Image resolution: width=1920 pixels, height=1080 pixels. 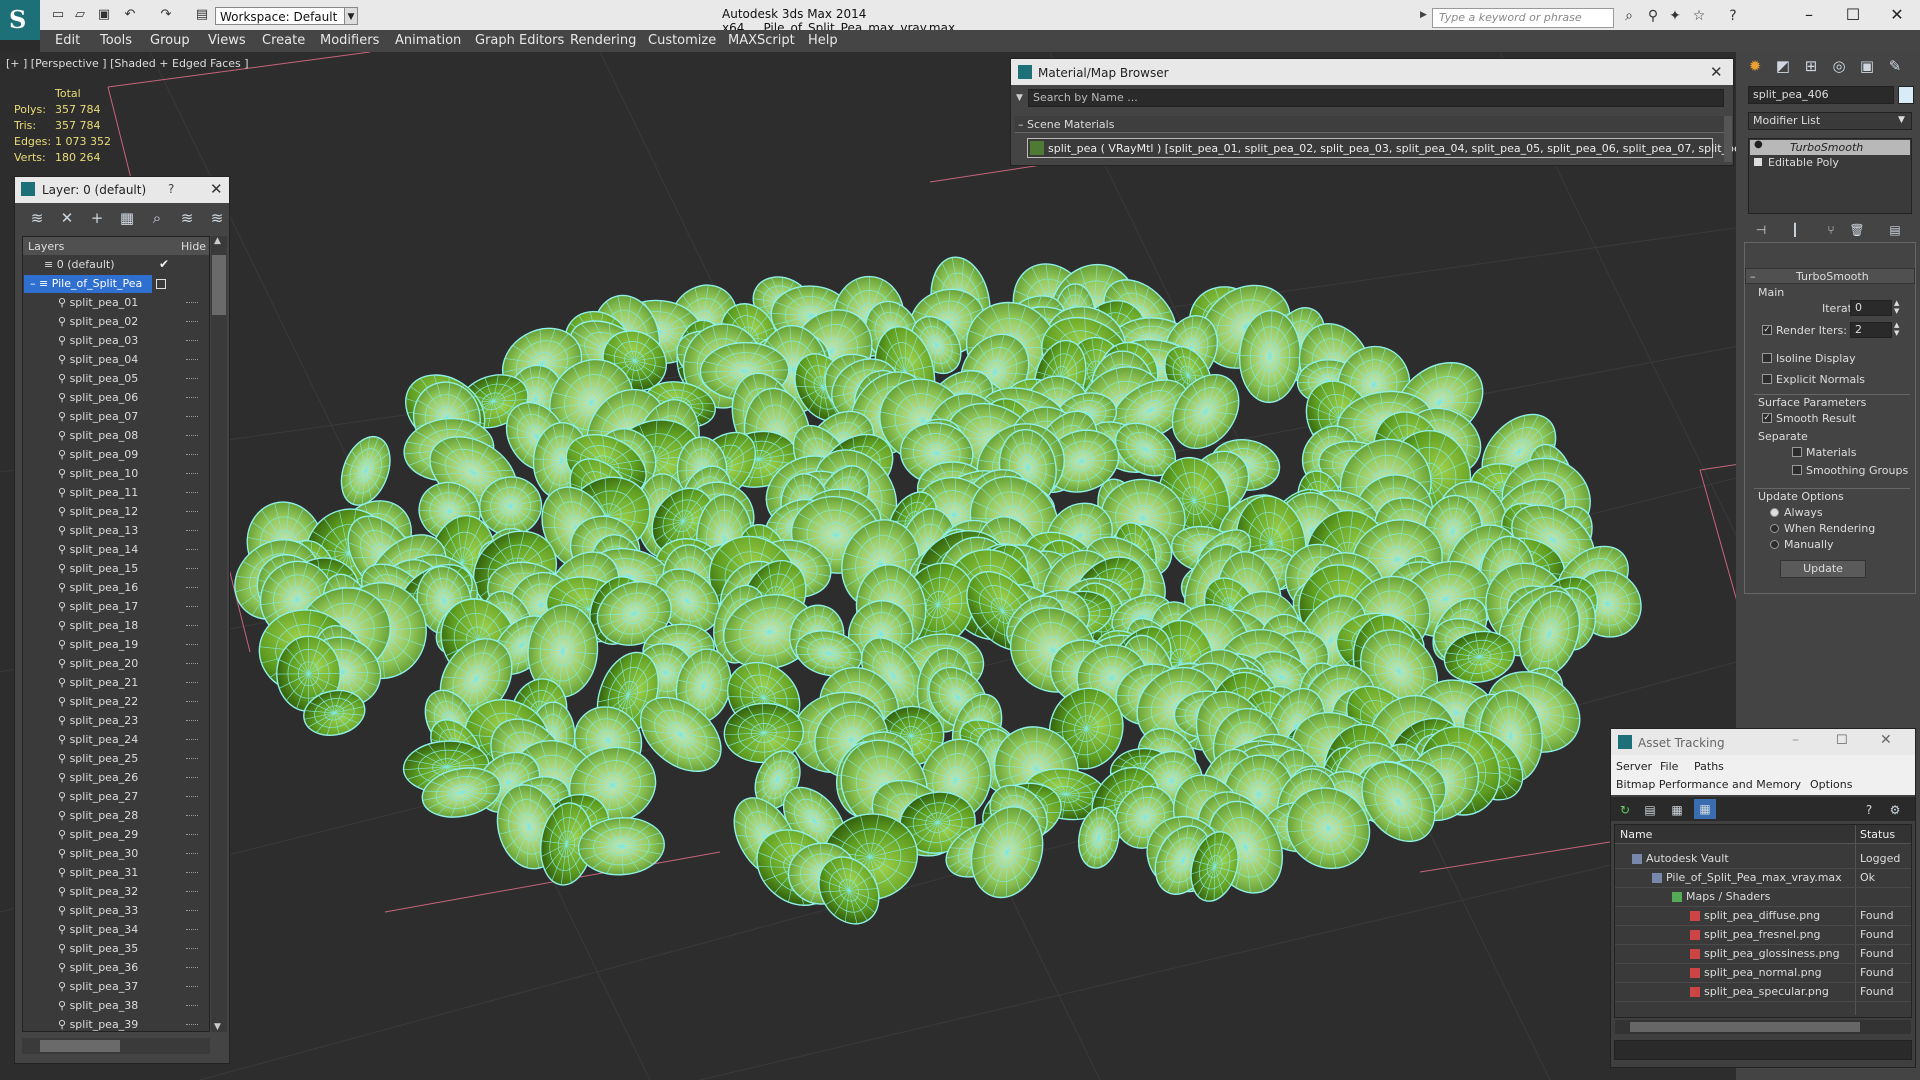 I want to click on layer-hscroll-thumb, so click(x=80, y=1046).